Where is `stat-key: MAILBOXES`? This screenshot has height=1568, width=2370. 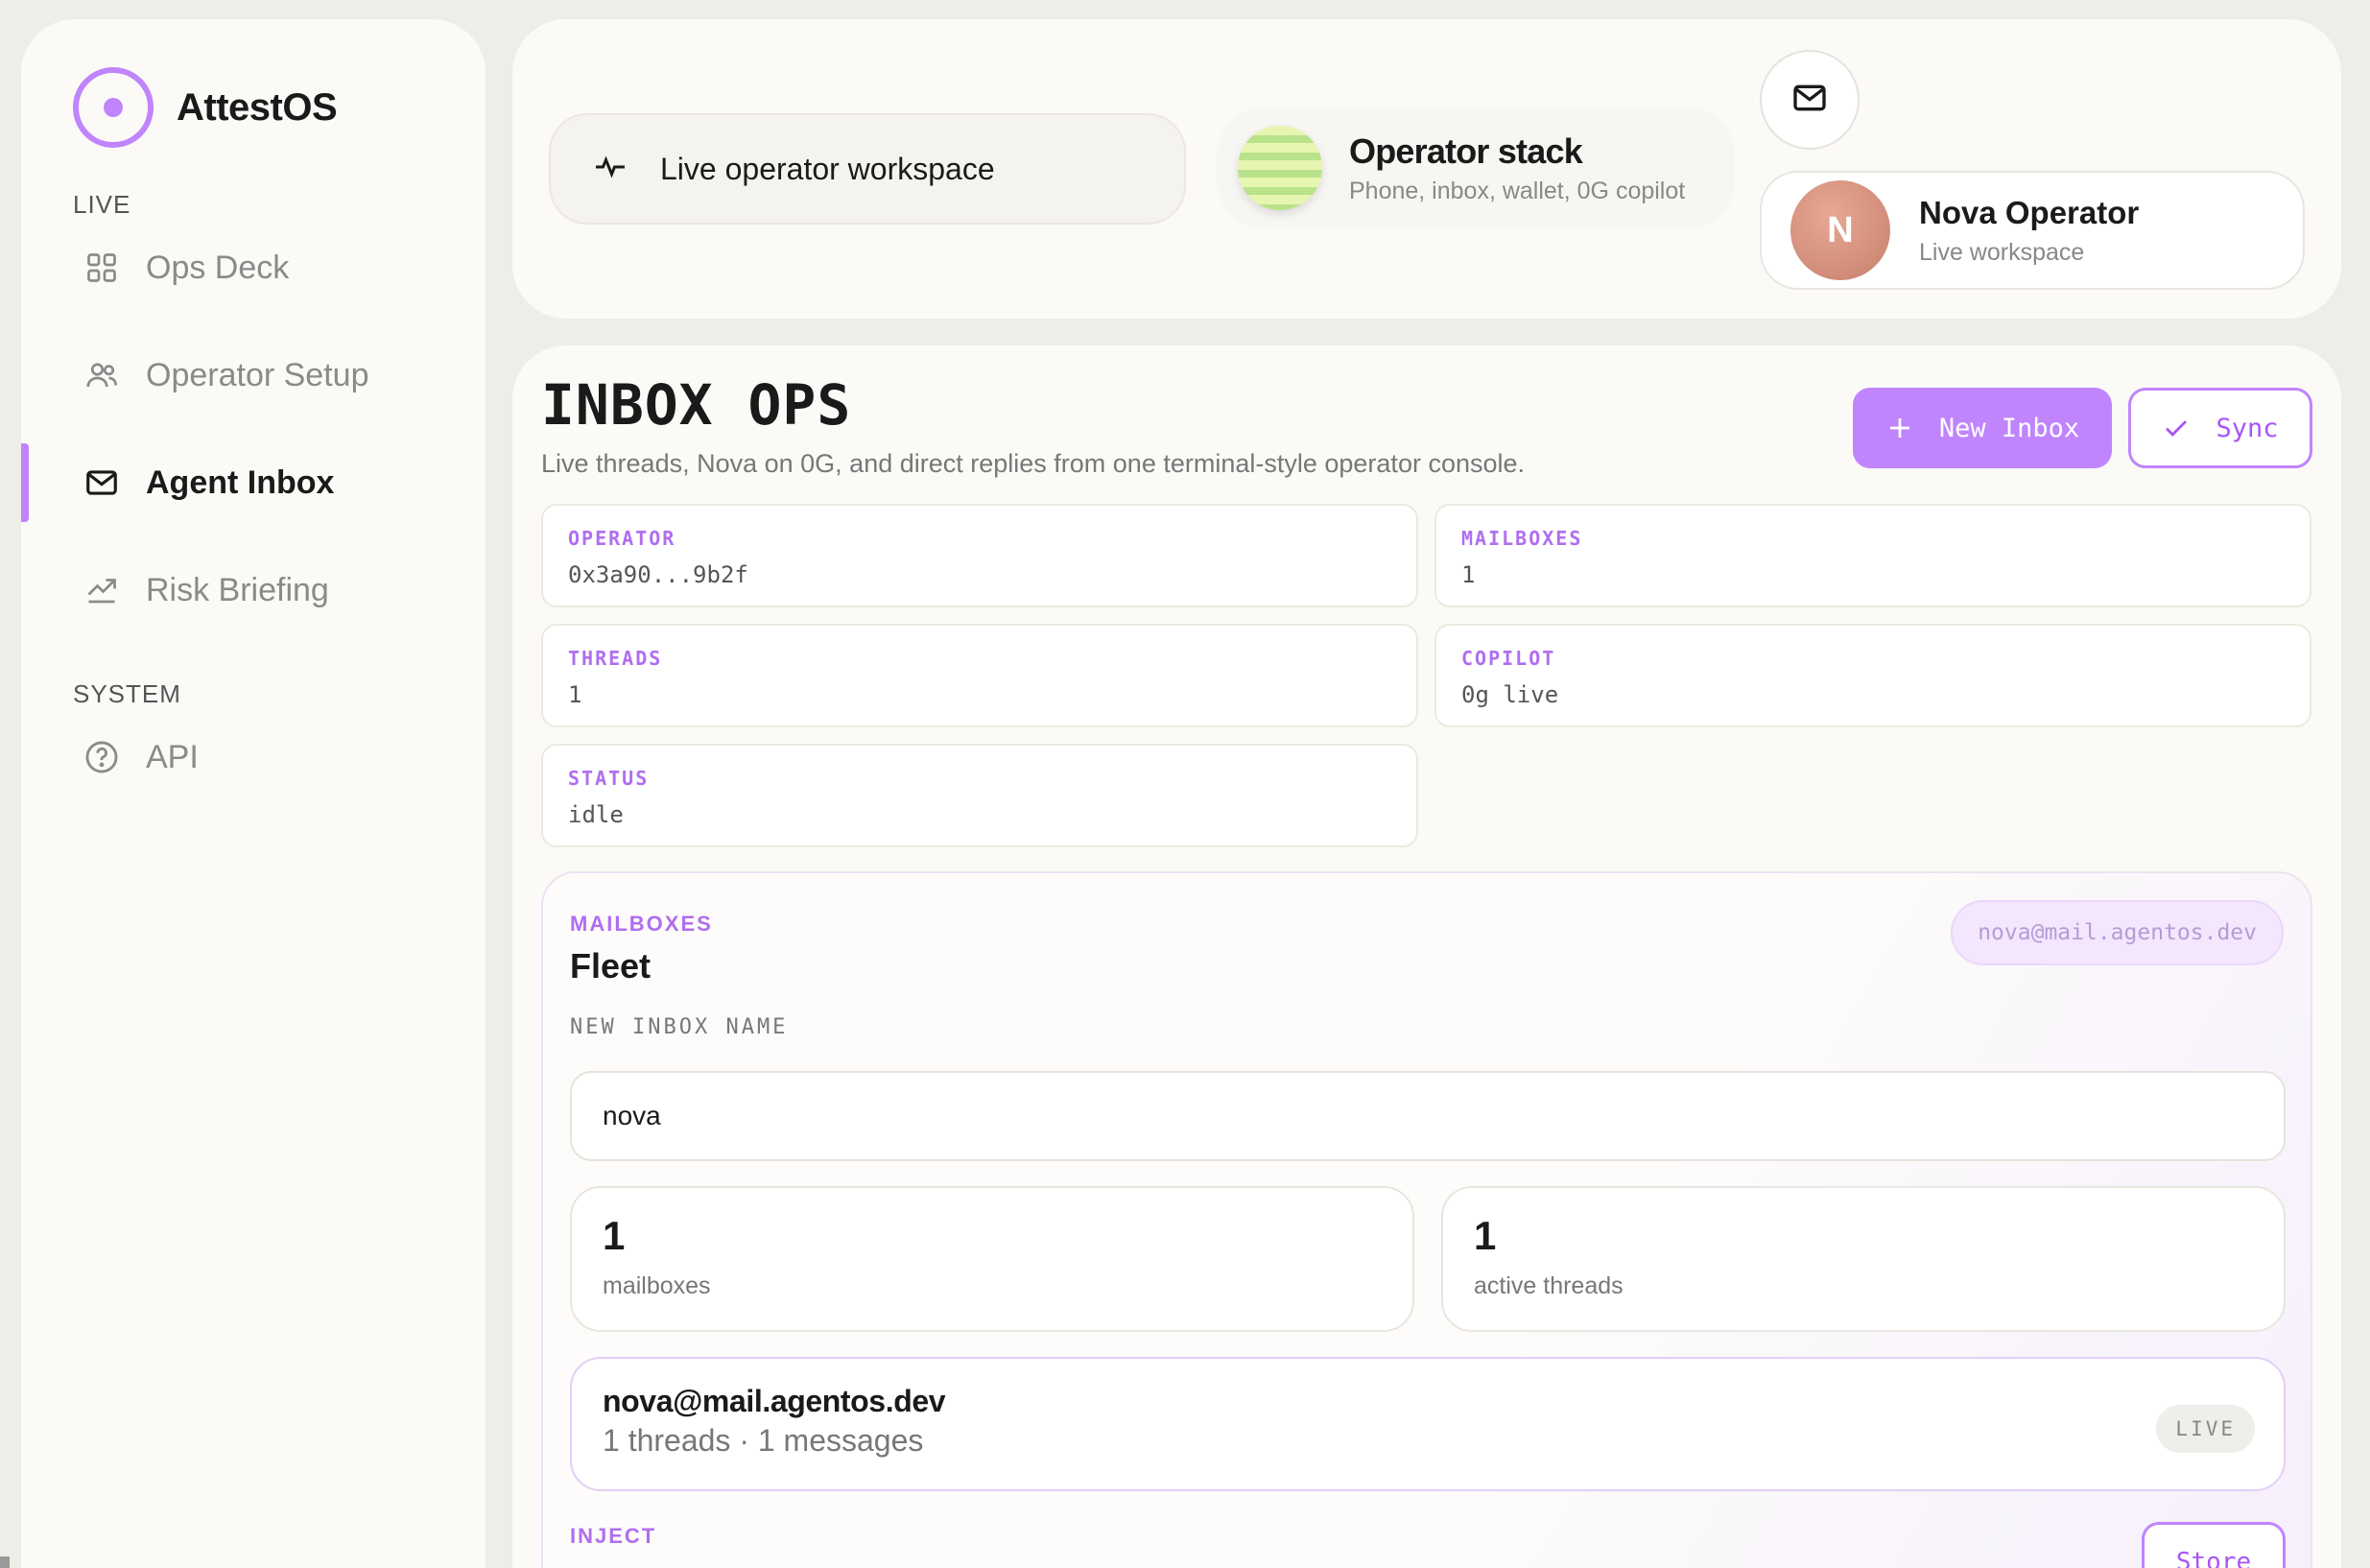
stat-key: MAILBOXES is located at coordinates (1522, 538).